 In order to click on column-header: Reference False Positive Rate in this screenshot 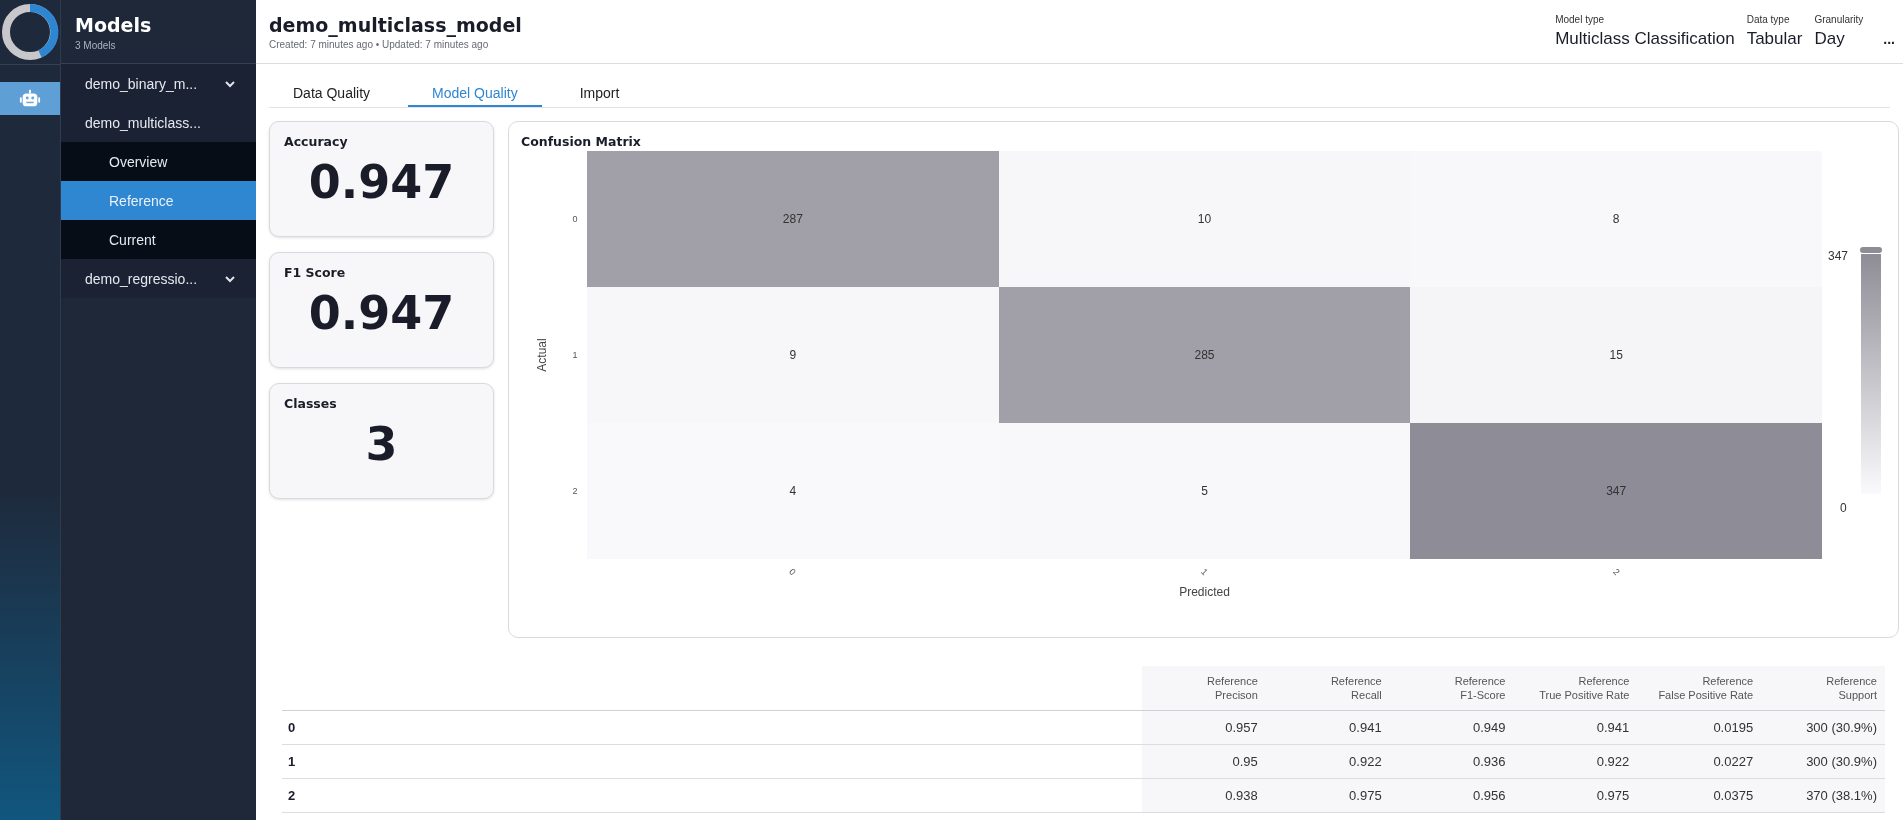, I will do `click(1699, 688)`.